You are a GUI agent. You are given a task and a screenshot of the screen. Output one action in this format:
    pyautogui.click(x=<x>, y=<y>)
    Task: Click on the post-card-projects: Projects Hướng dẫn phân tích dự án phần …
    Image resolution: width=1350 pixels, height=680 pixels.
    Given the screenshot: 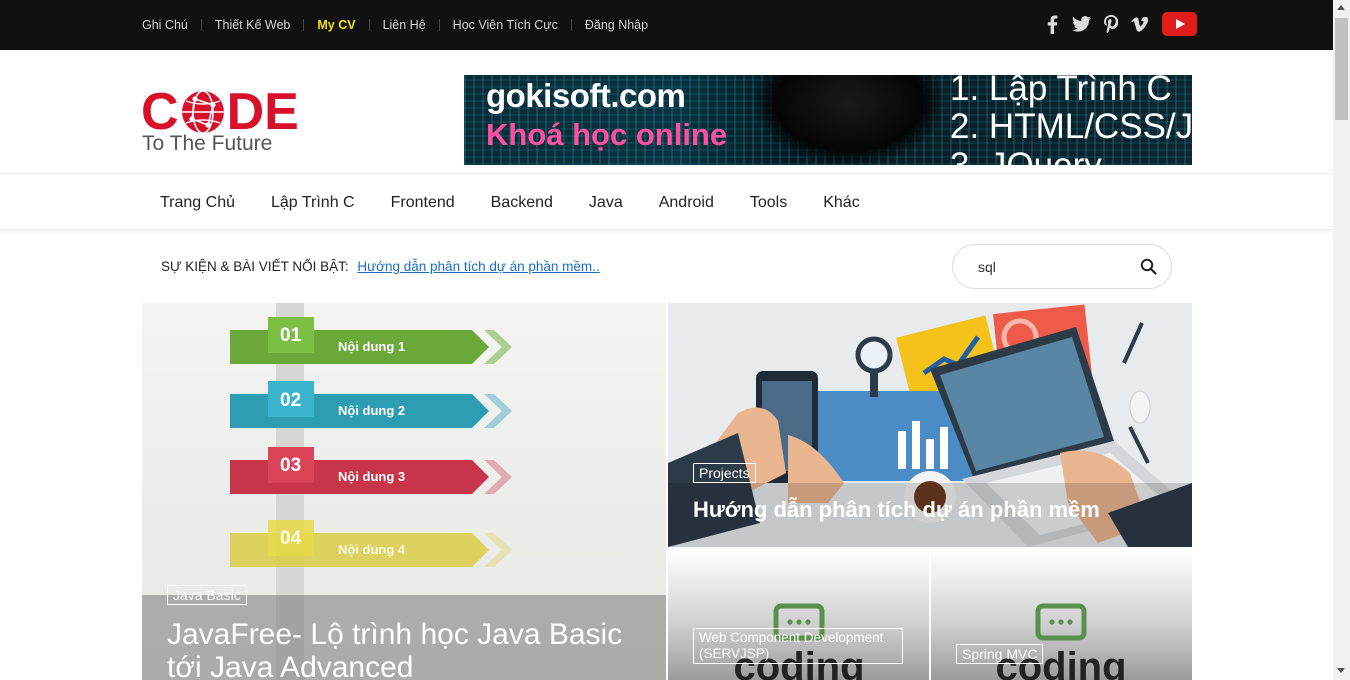 What is the action you would take?
    pyautogui.click(x=930, y=425)
    